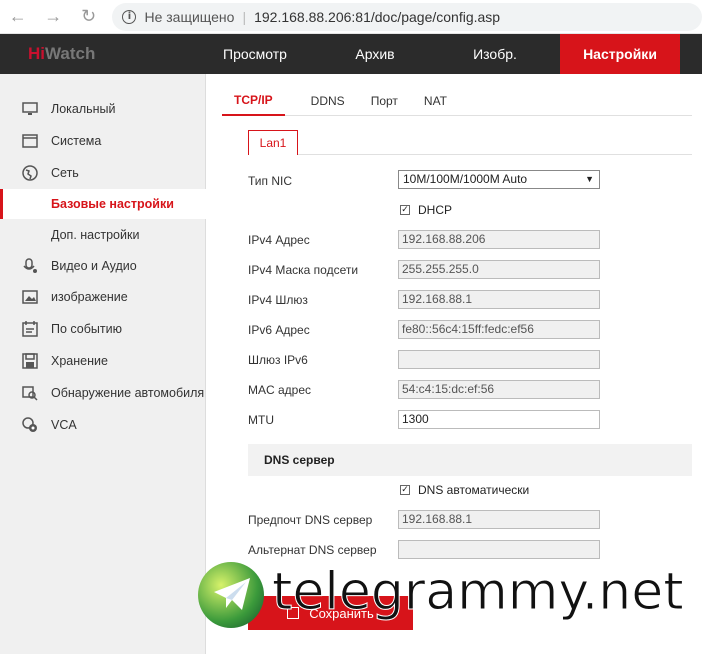 The width and height of the screenshot is (702, 654). Describe the element at coordinates (278, 300) in the screenshot. I see `gateway-label: IPv4 Шлюз` at that location.